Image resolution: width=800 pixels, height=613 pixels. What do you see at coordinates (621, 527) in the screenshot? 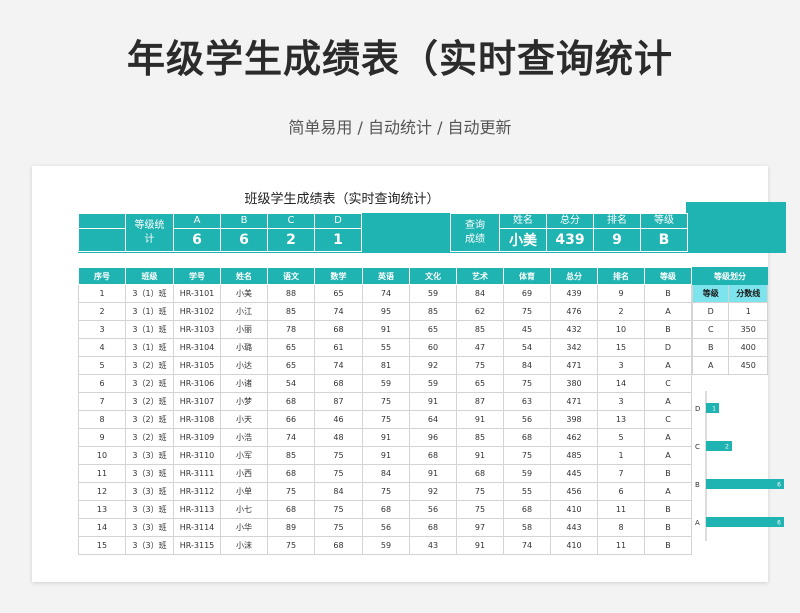
I see `table-cell: 8` at bounding box center [621, 527].